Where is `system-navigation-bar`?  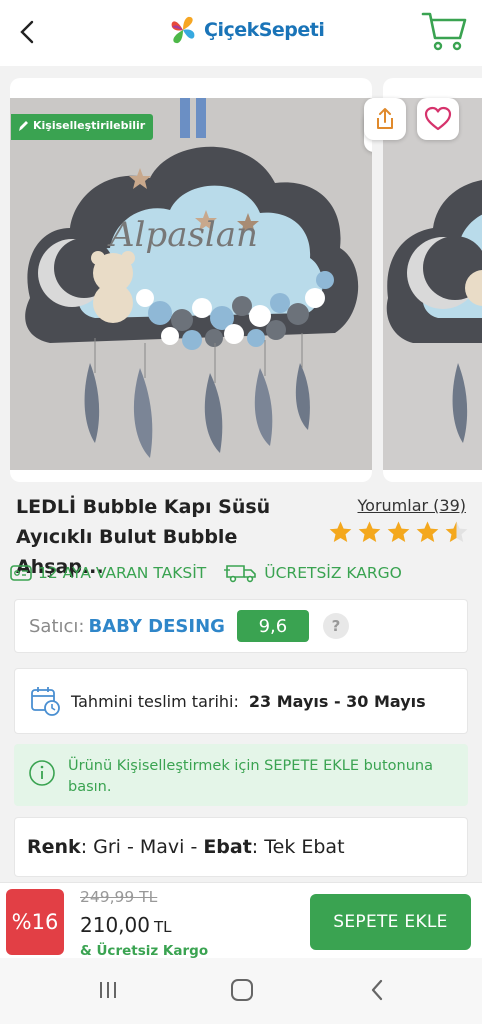
system-navigation-bar is located at coordinates (241, 991).